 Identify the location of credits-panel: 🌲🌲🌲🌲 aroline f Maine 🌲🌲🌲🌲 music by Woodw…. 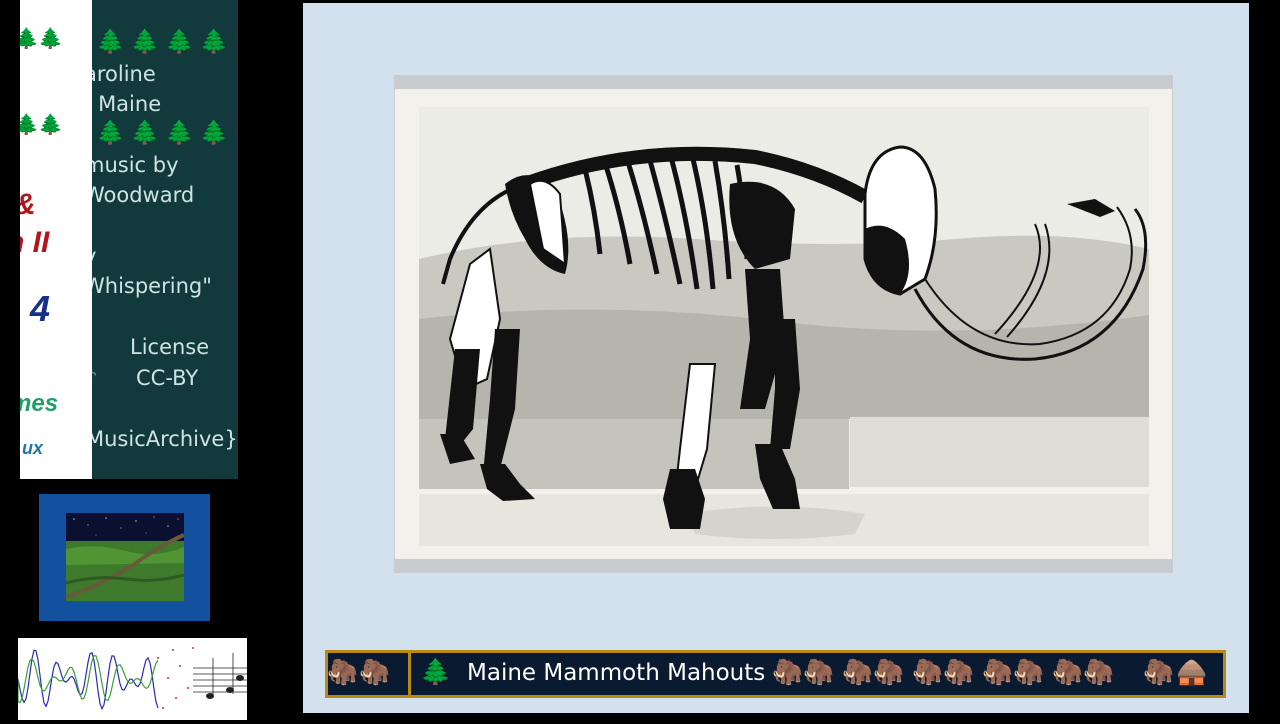
(165, 239).